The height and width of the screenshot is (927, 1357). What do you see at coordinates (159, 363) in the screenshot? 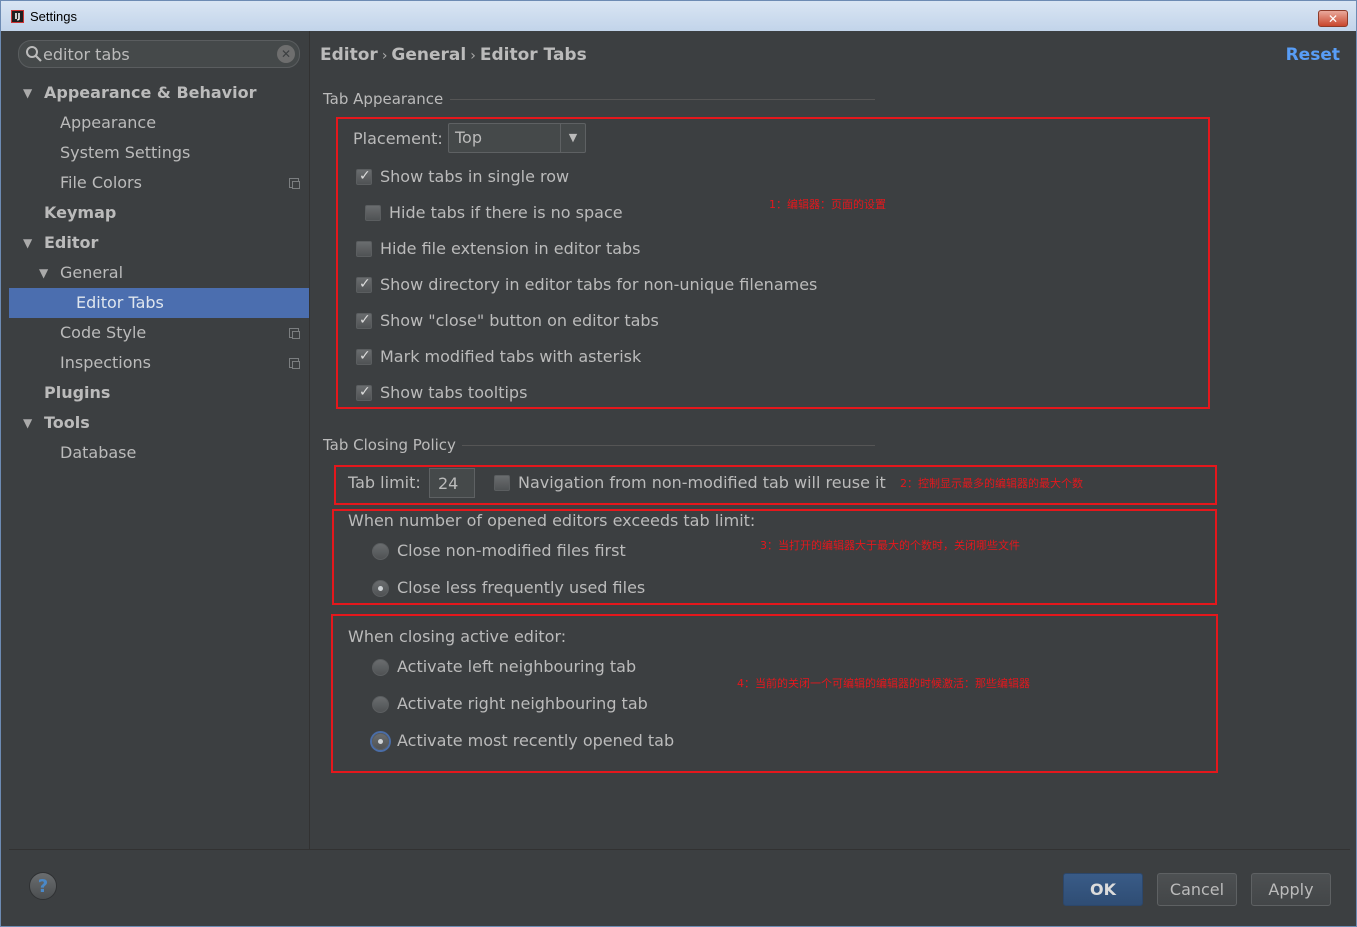
I see `sidebar-item: Inspections` at bounding box center [159, 363].